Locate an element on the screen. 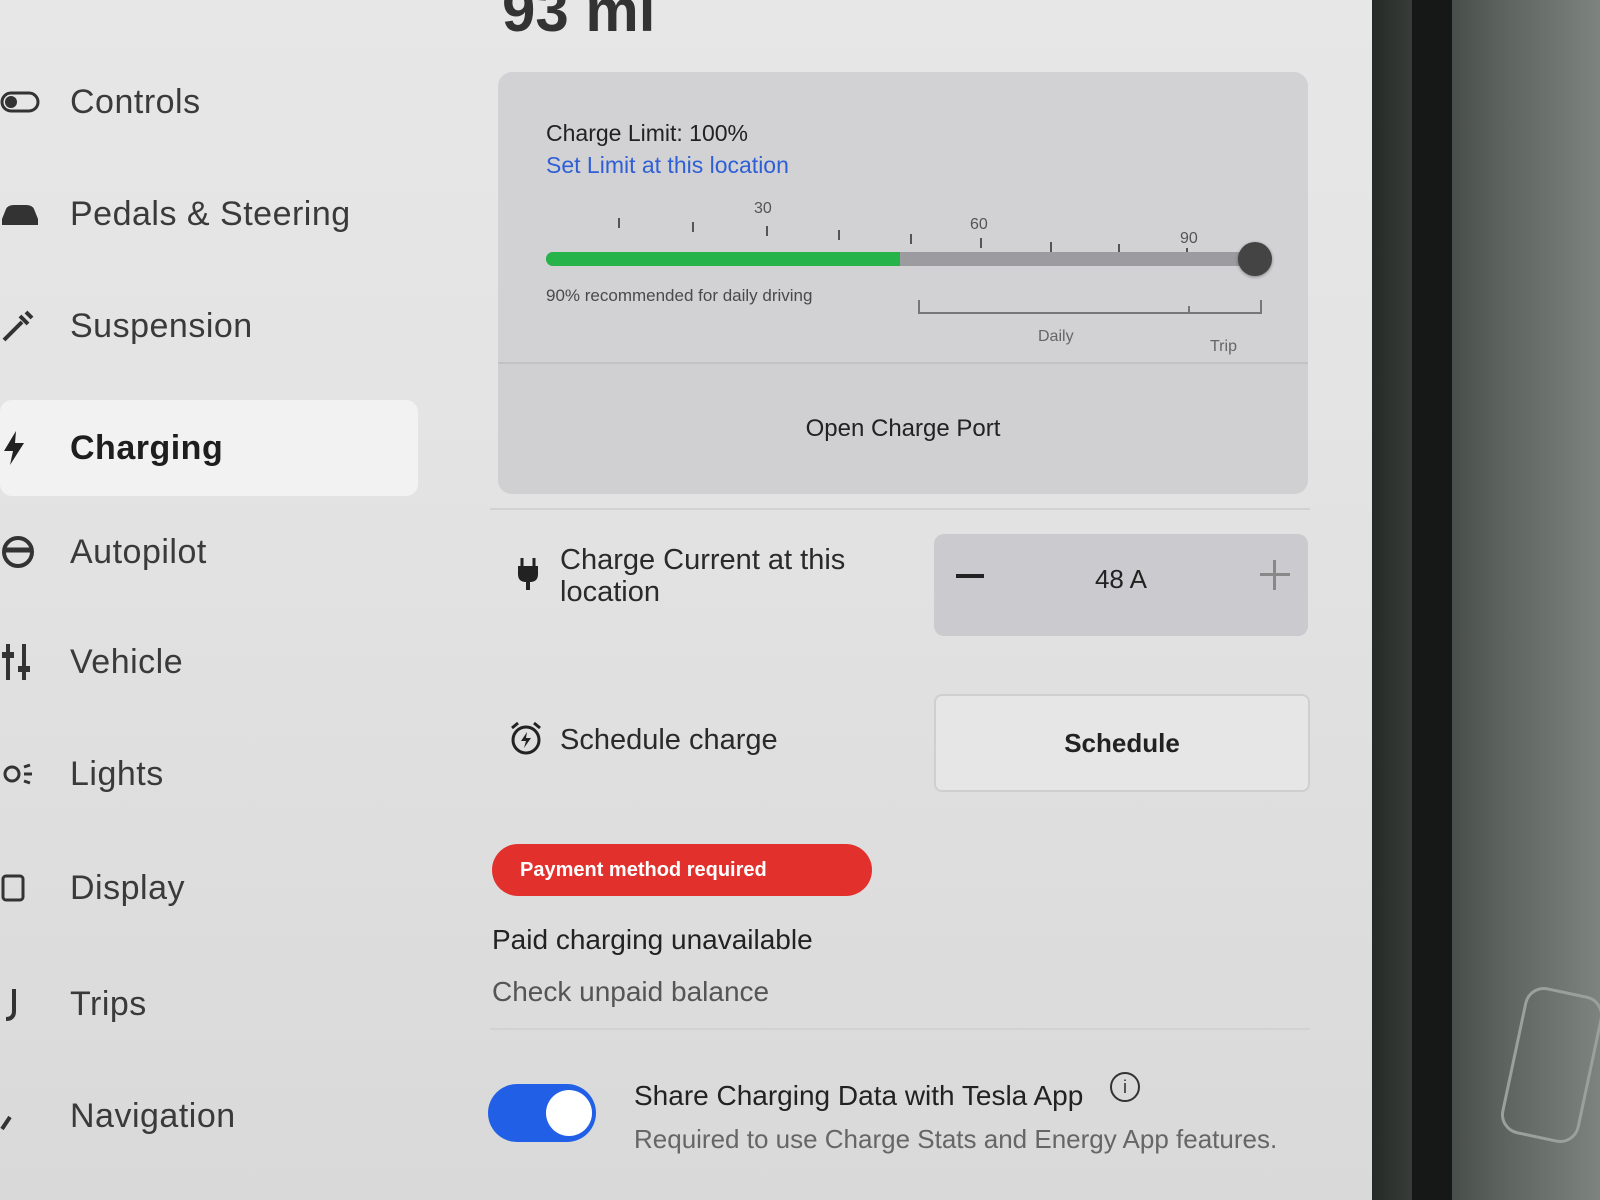 Image resolution: width=1600 pixels, height=1200 pixels. charge-current-stepper: 48 A is located at coordinates (1121, 585).